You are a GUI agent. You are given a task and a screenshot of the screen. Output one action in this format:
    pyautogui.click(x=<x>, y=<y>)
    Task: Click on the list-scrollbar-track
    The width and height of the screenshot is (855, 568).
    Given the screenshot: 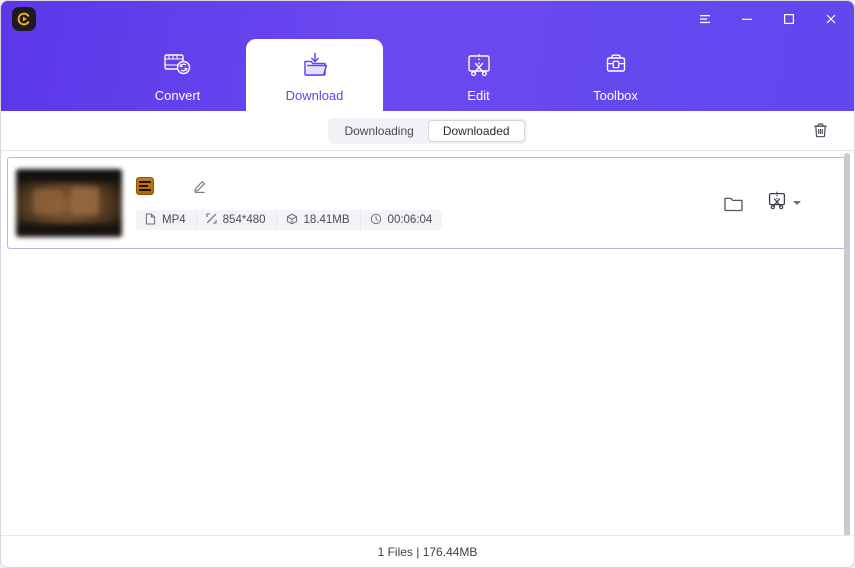 What is the action you would take?
    pyautogui.click(x=848, y=343)
    